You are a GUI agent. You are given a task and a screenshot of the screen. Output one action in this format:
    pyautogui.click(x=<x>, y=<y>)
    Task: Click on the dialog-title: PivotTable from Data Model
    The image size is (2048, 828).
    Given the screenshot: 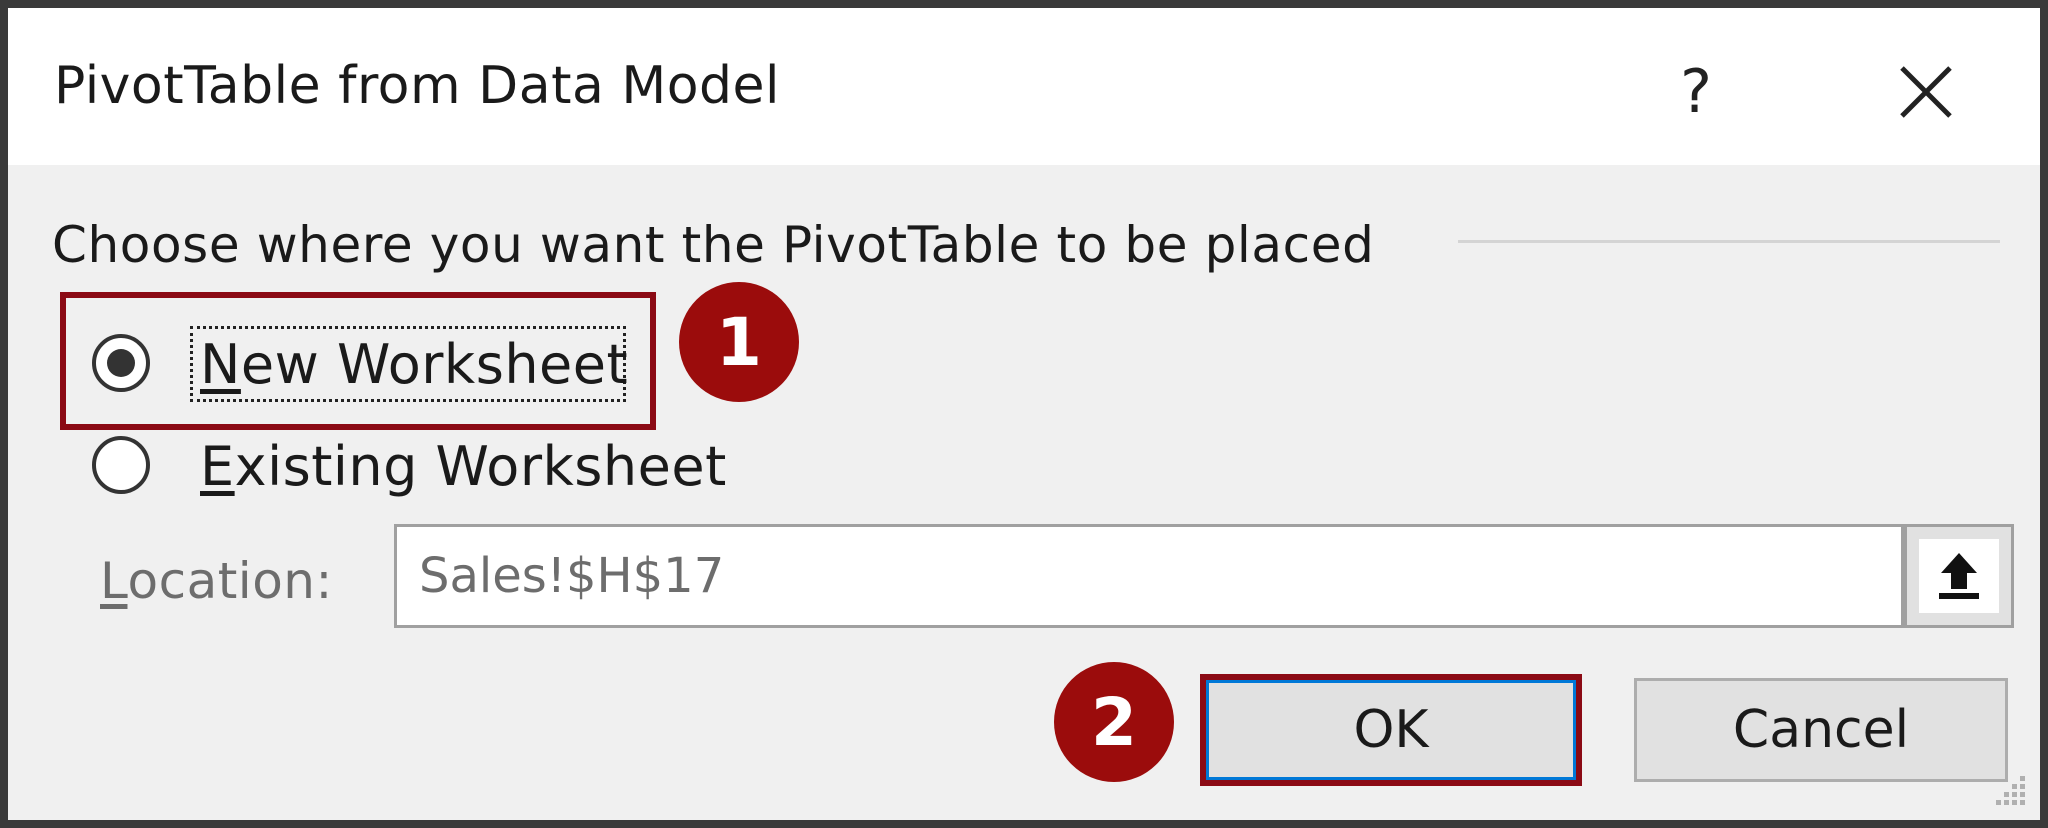 What is the action you would take?
    pyautogui.click(x=417, y=86)
    